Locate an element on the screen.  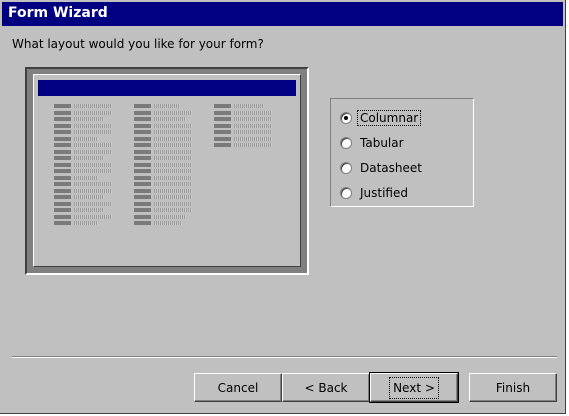
cancel-button: Cancel is located at coordinates (238, 387).